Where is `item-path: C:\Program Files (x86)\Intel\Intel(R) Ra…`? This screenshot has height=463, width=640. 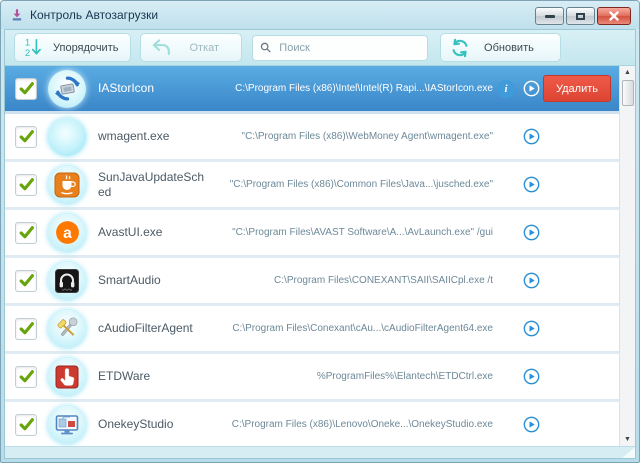
item-path: C:\Program Files (x86)\Intel\Intel(R) Ra… is located at coordinates (364, 88).